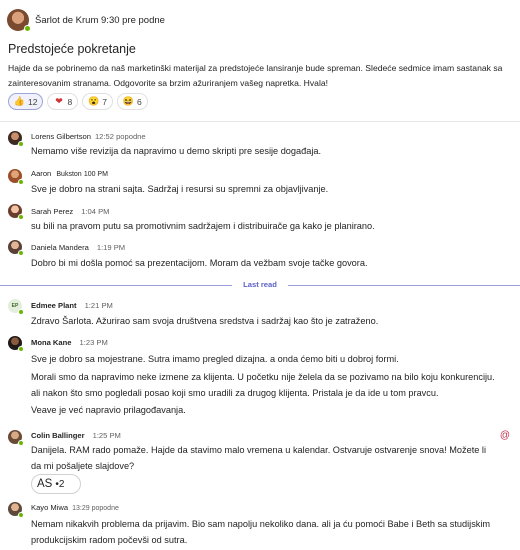 The image size is (520, 550). I want to click on attachment-chip: AS •2, so click(56, 484).